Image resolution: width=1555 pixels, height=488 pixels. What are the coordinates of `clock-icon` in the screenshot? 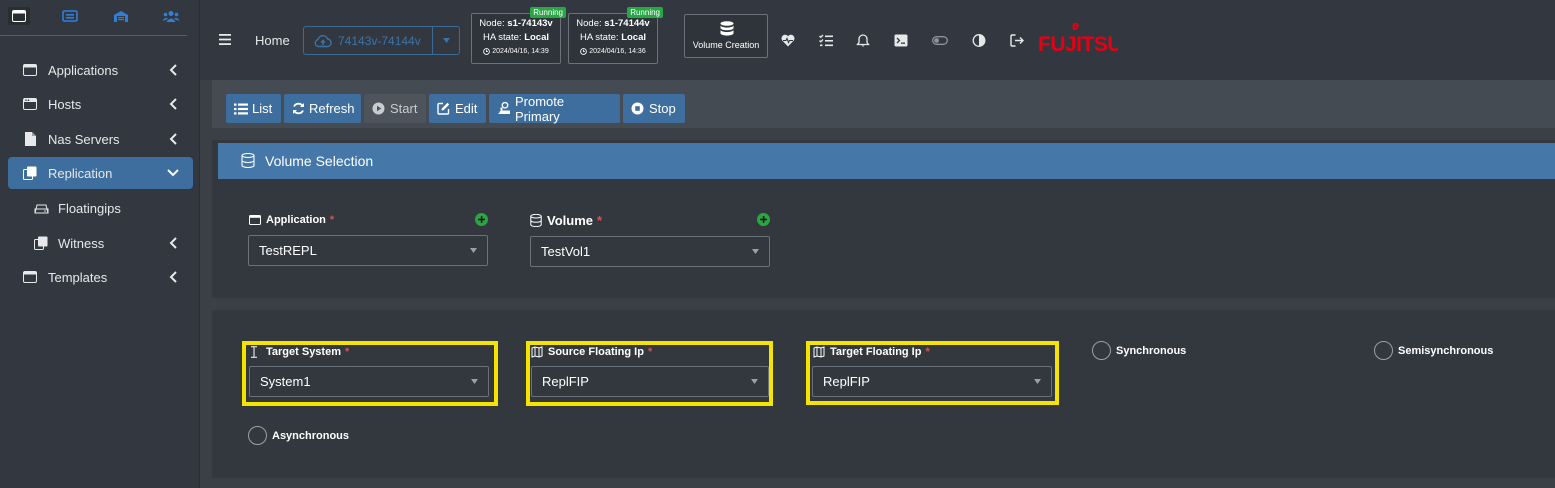 It's located at (487, 51).